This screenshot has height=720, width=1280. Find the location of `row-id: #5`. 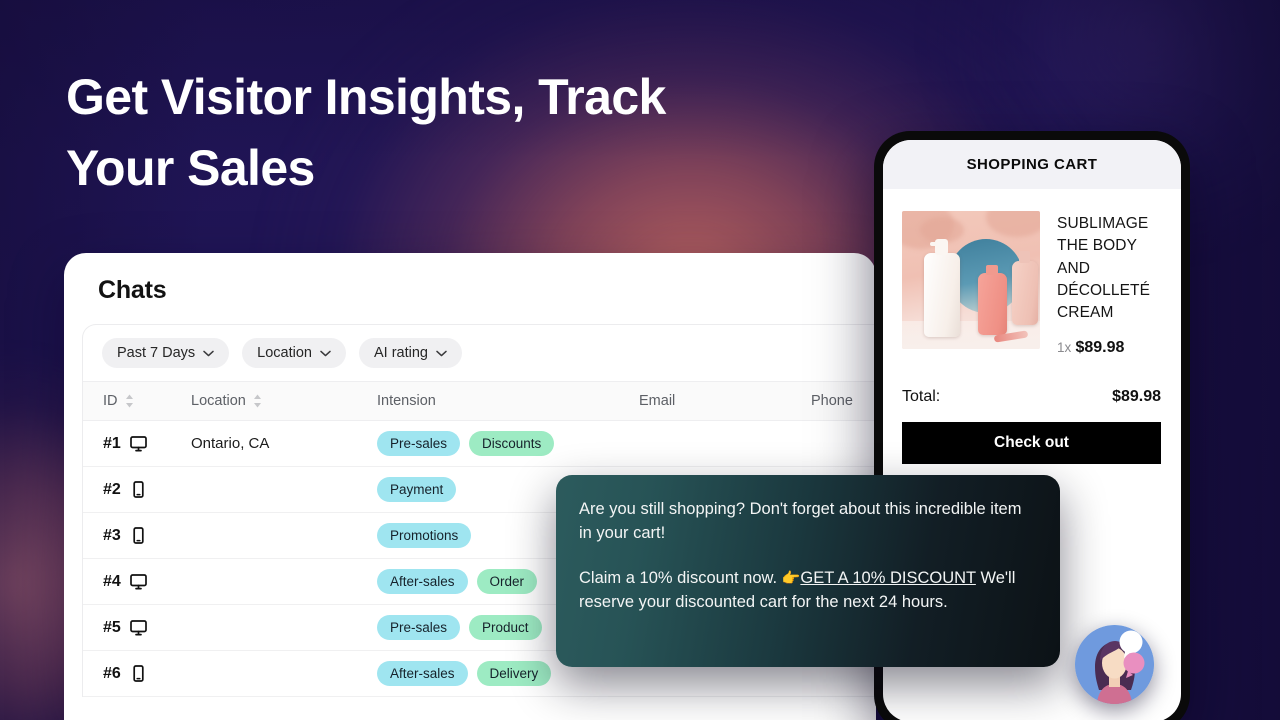

row-id: #5 is located at coordinates (112, 627).